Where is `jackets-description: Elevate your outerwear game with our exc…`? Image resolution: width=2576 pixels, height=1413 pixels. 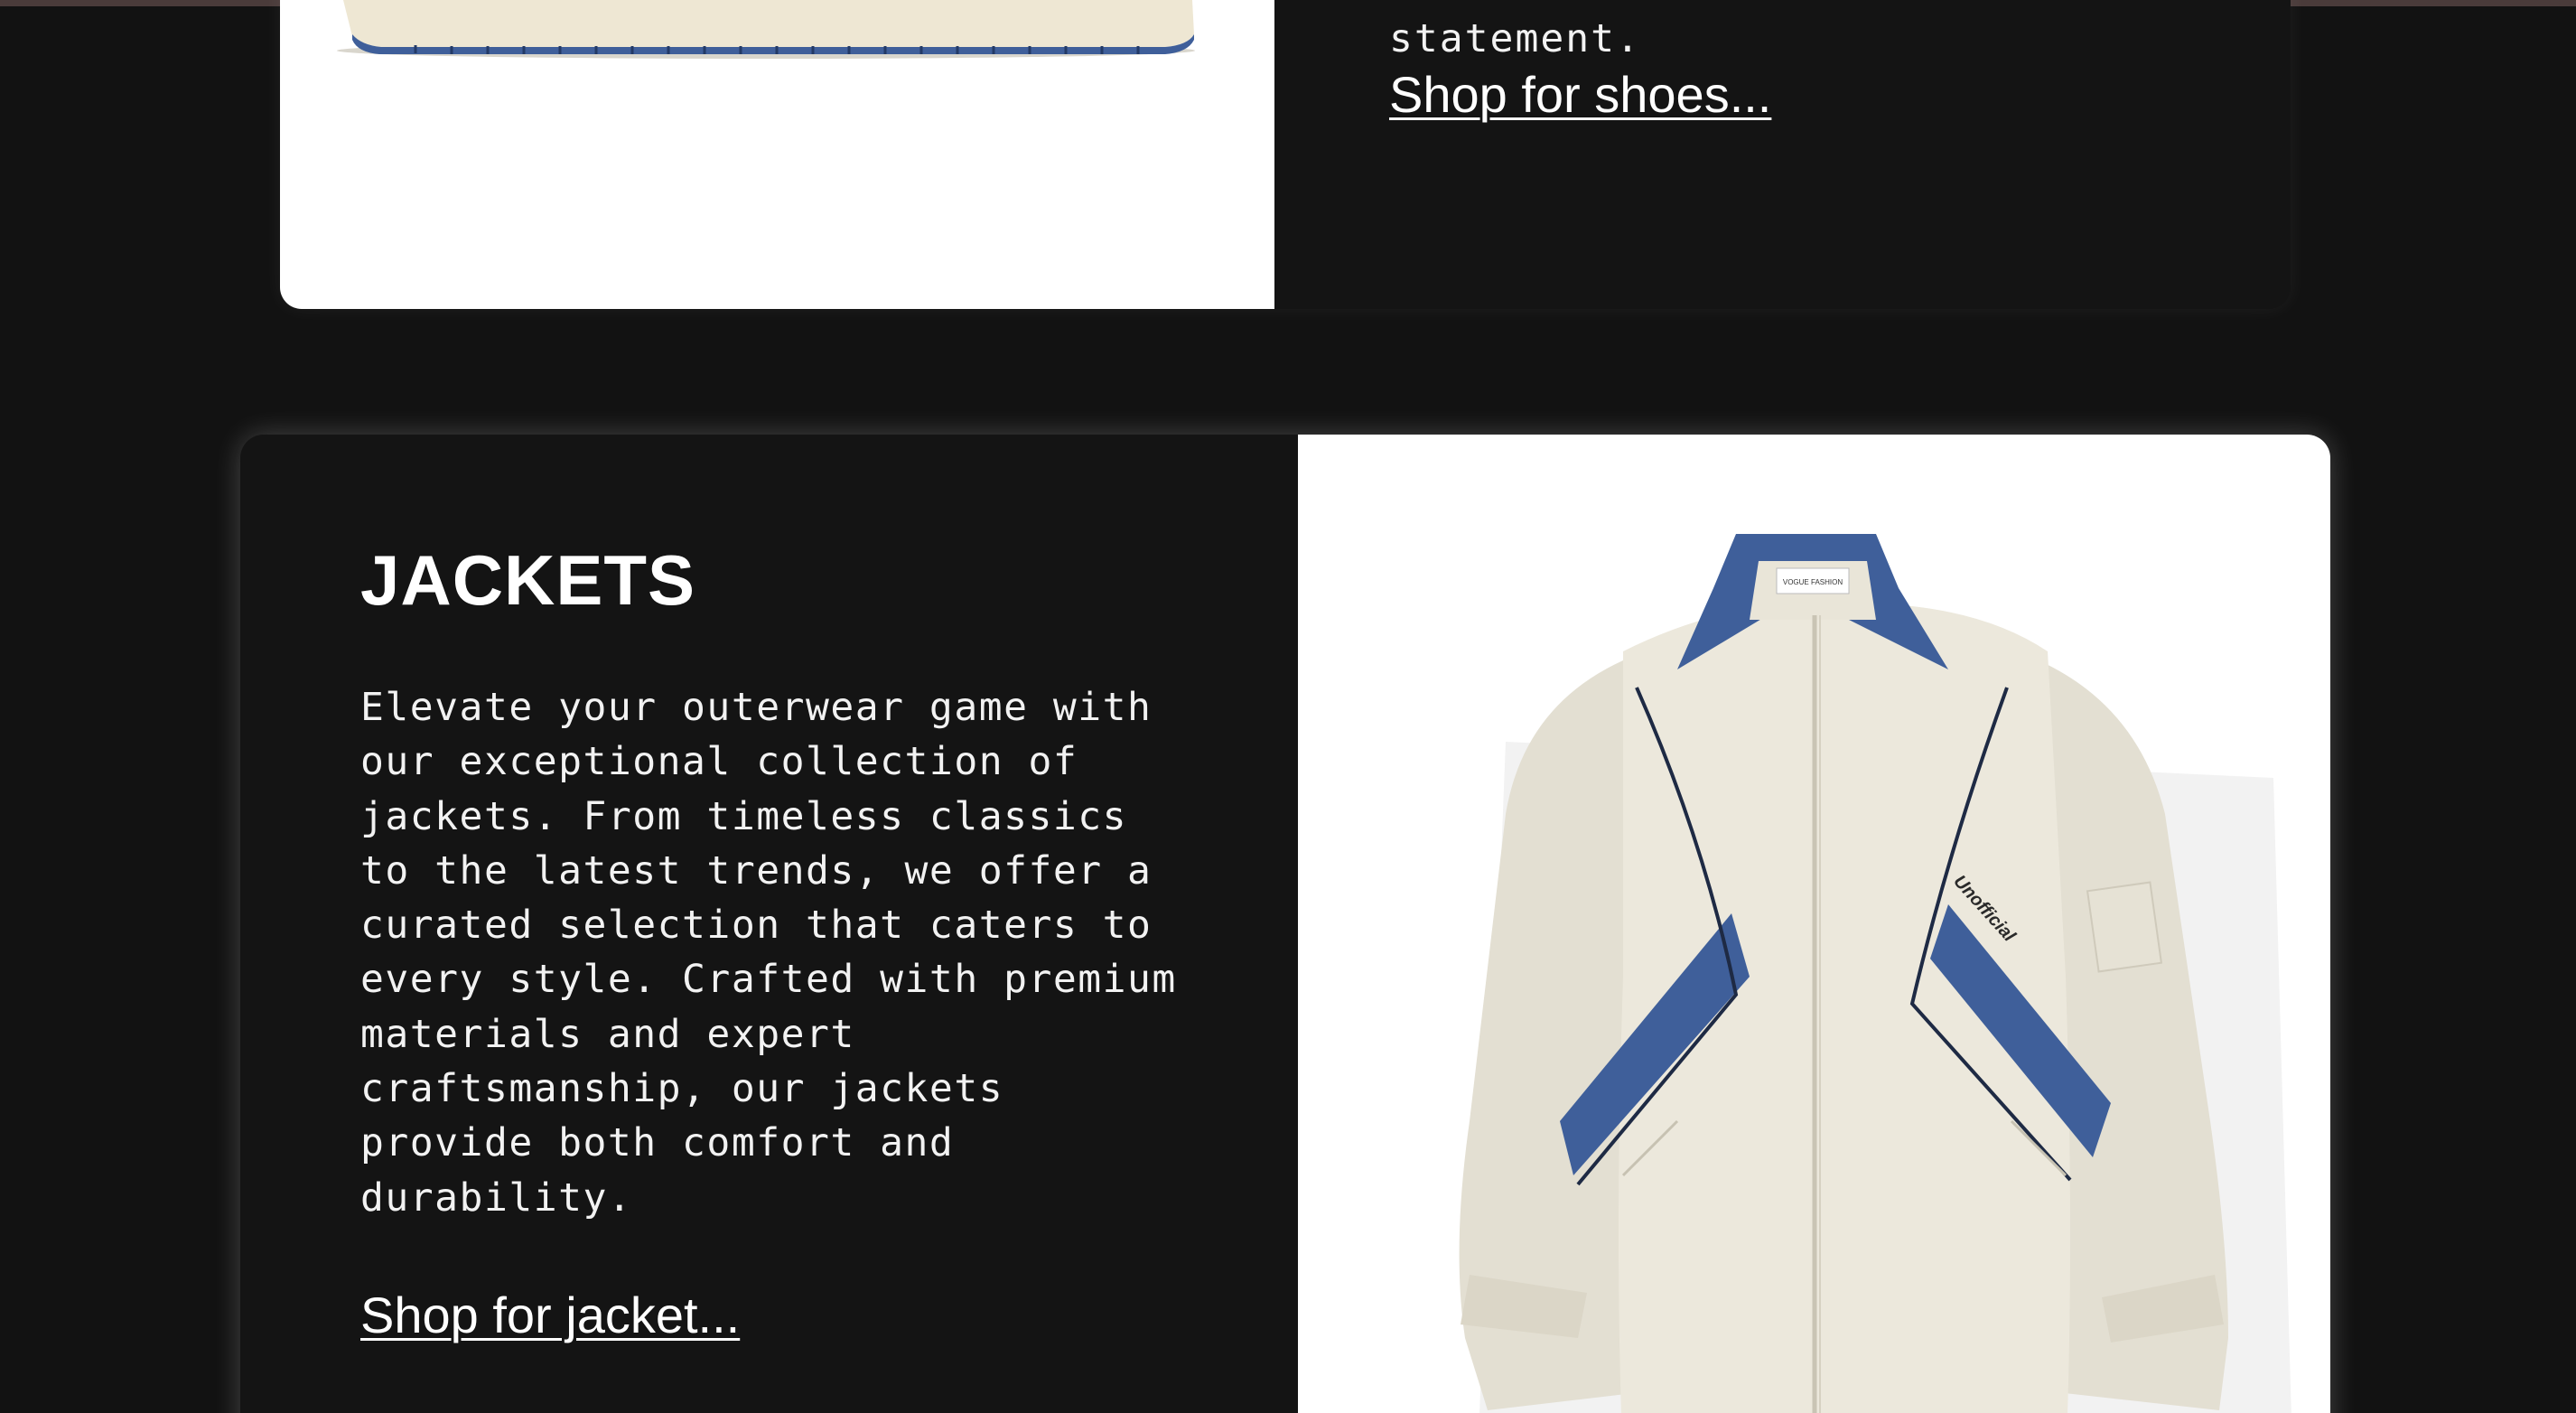 jackets-description: Elevate your outerwear game with our exc… is located at coordinates (768, 953).